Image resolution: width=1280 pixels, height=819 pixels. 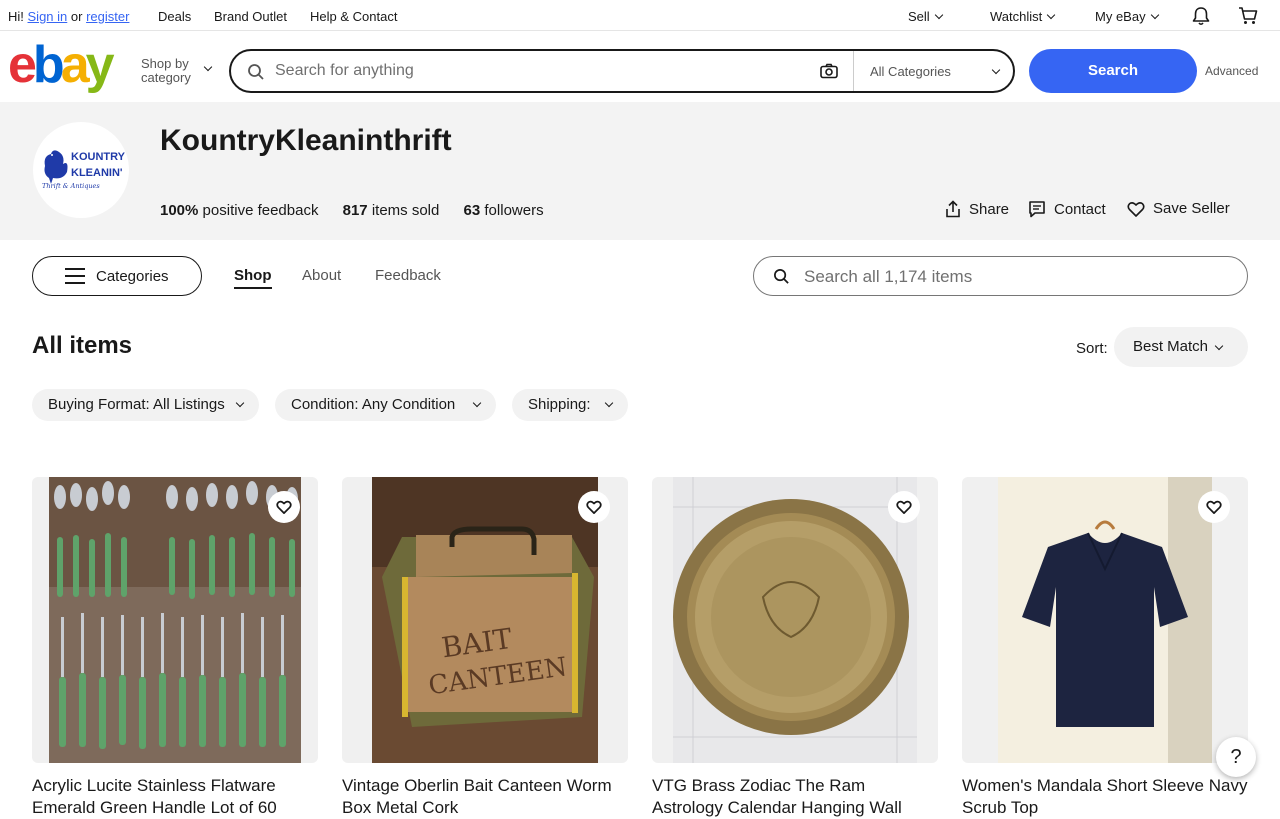 What do you see at coordinates (1080, 209) in the screenshot?
I see `contact-label: Contact` at bounding box center [1080, 209].